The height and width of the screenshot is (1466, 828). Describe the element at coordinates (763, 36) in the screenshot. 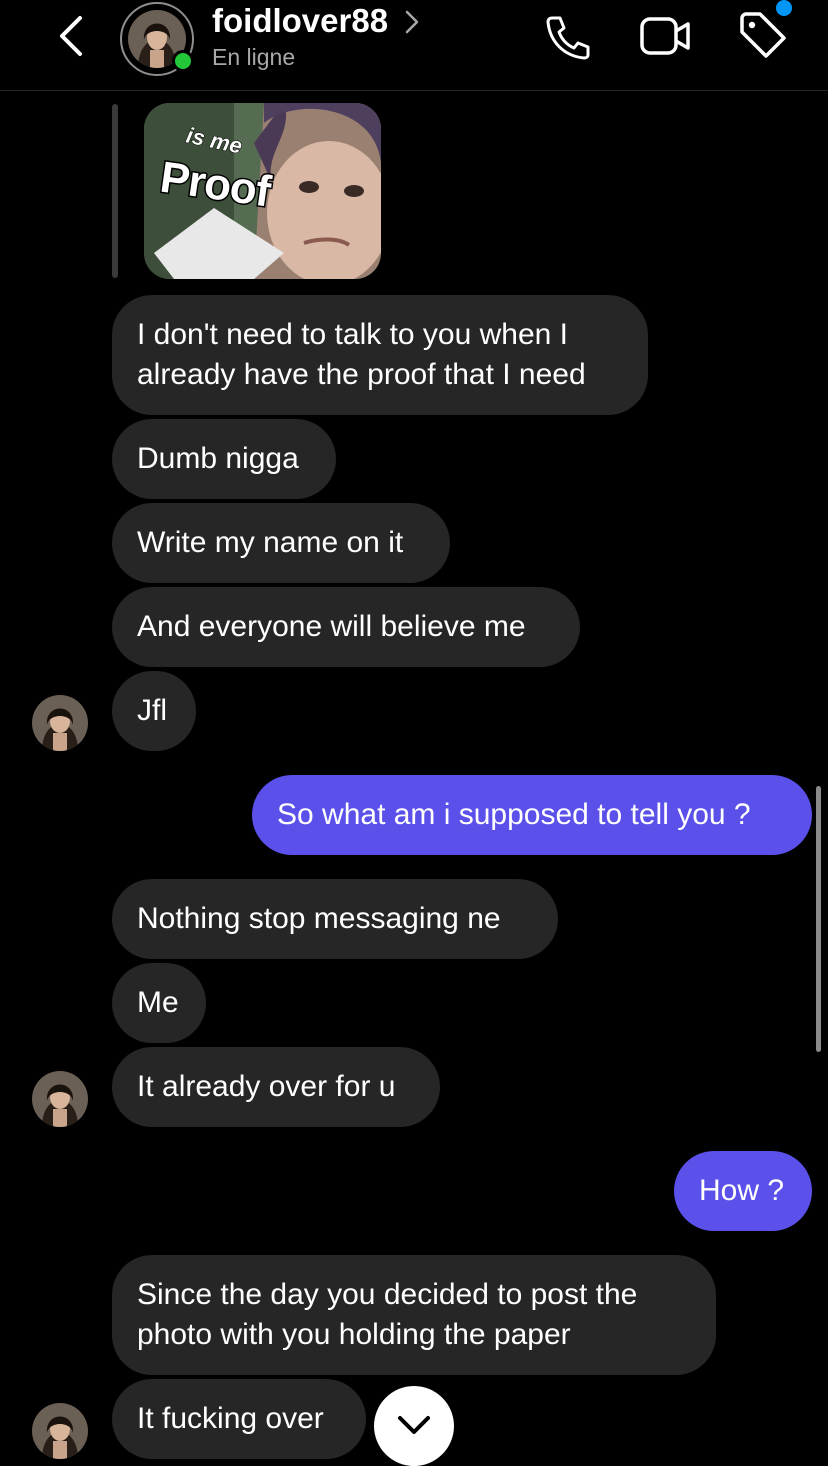

I see `tag-icon` at that location.